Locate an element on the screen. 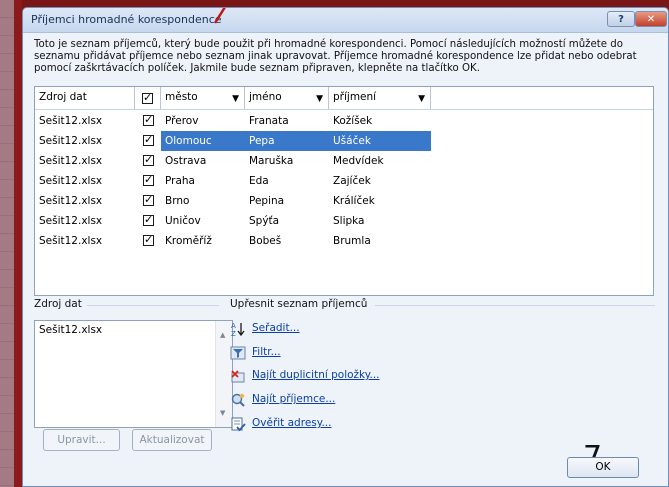 The image size is (669, 487). background-spreadsheet-strip is located at coordinates (7, 243).